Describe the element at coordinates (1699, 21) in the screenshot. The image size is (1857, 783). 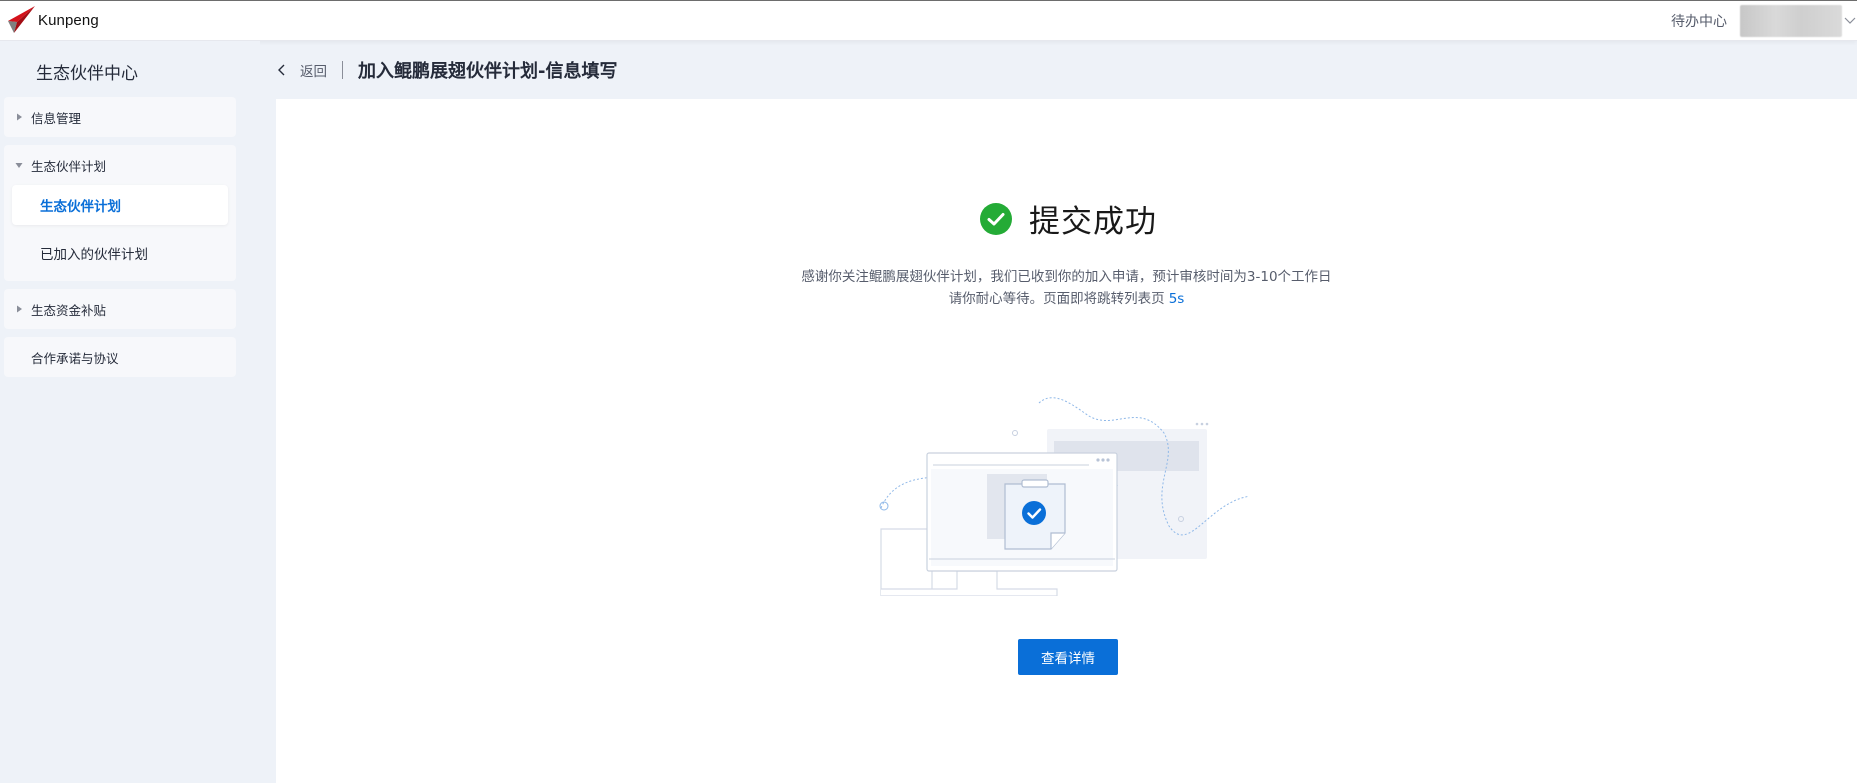
I see `todo-center-link: 待办中心` at that location.